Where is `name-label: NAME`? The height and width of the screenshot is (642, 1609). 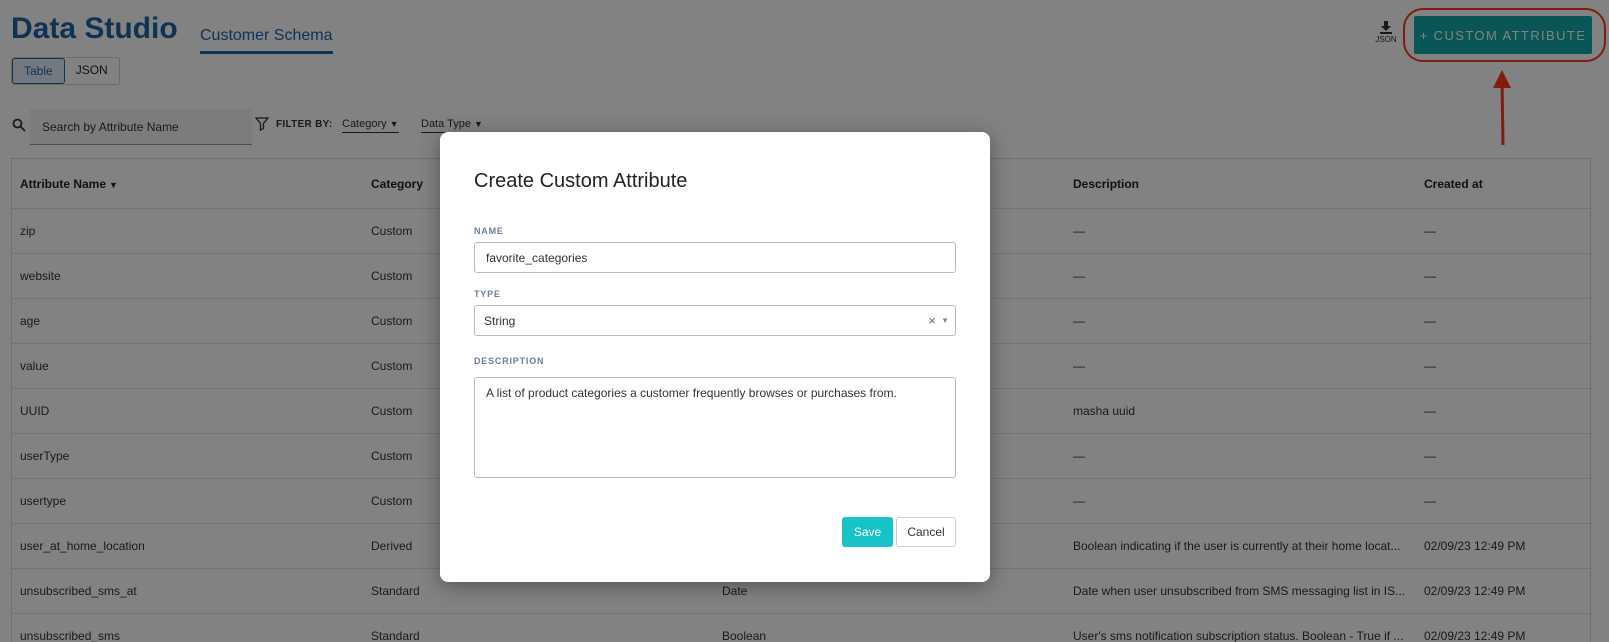
name-label: NAME is located at coordinates (489, 231).